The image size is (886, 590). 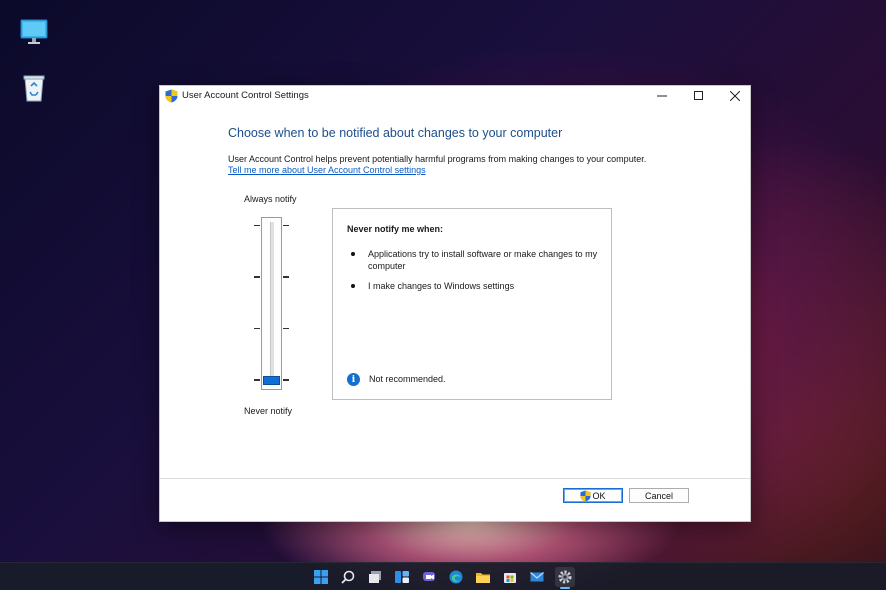 I want to click on slider-top-label: Always notify, so click(x=270, y=199).